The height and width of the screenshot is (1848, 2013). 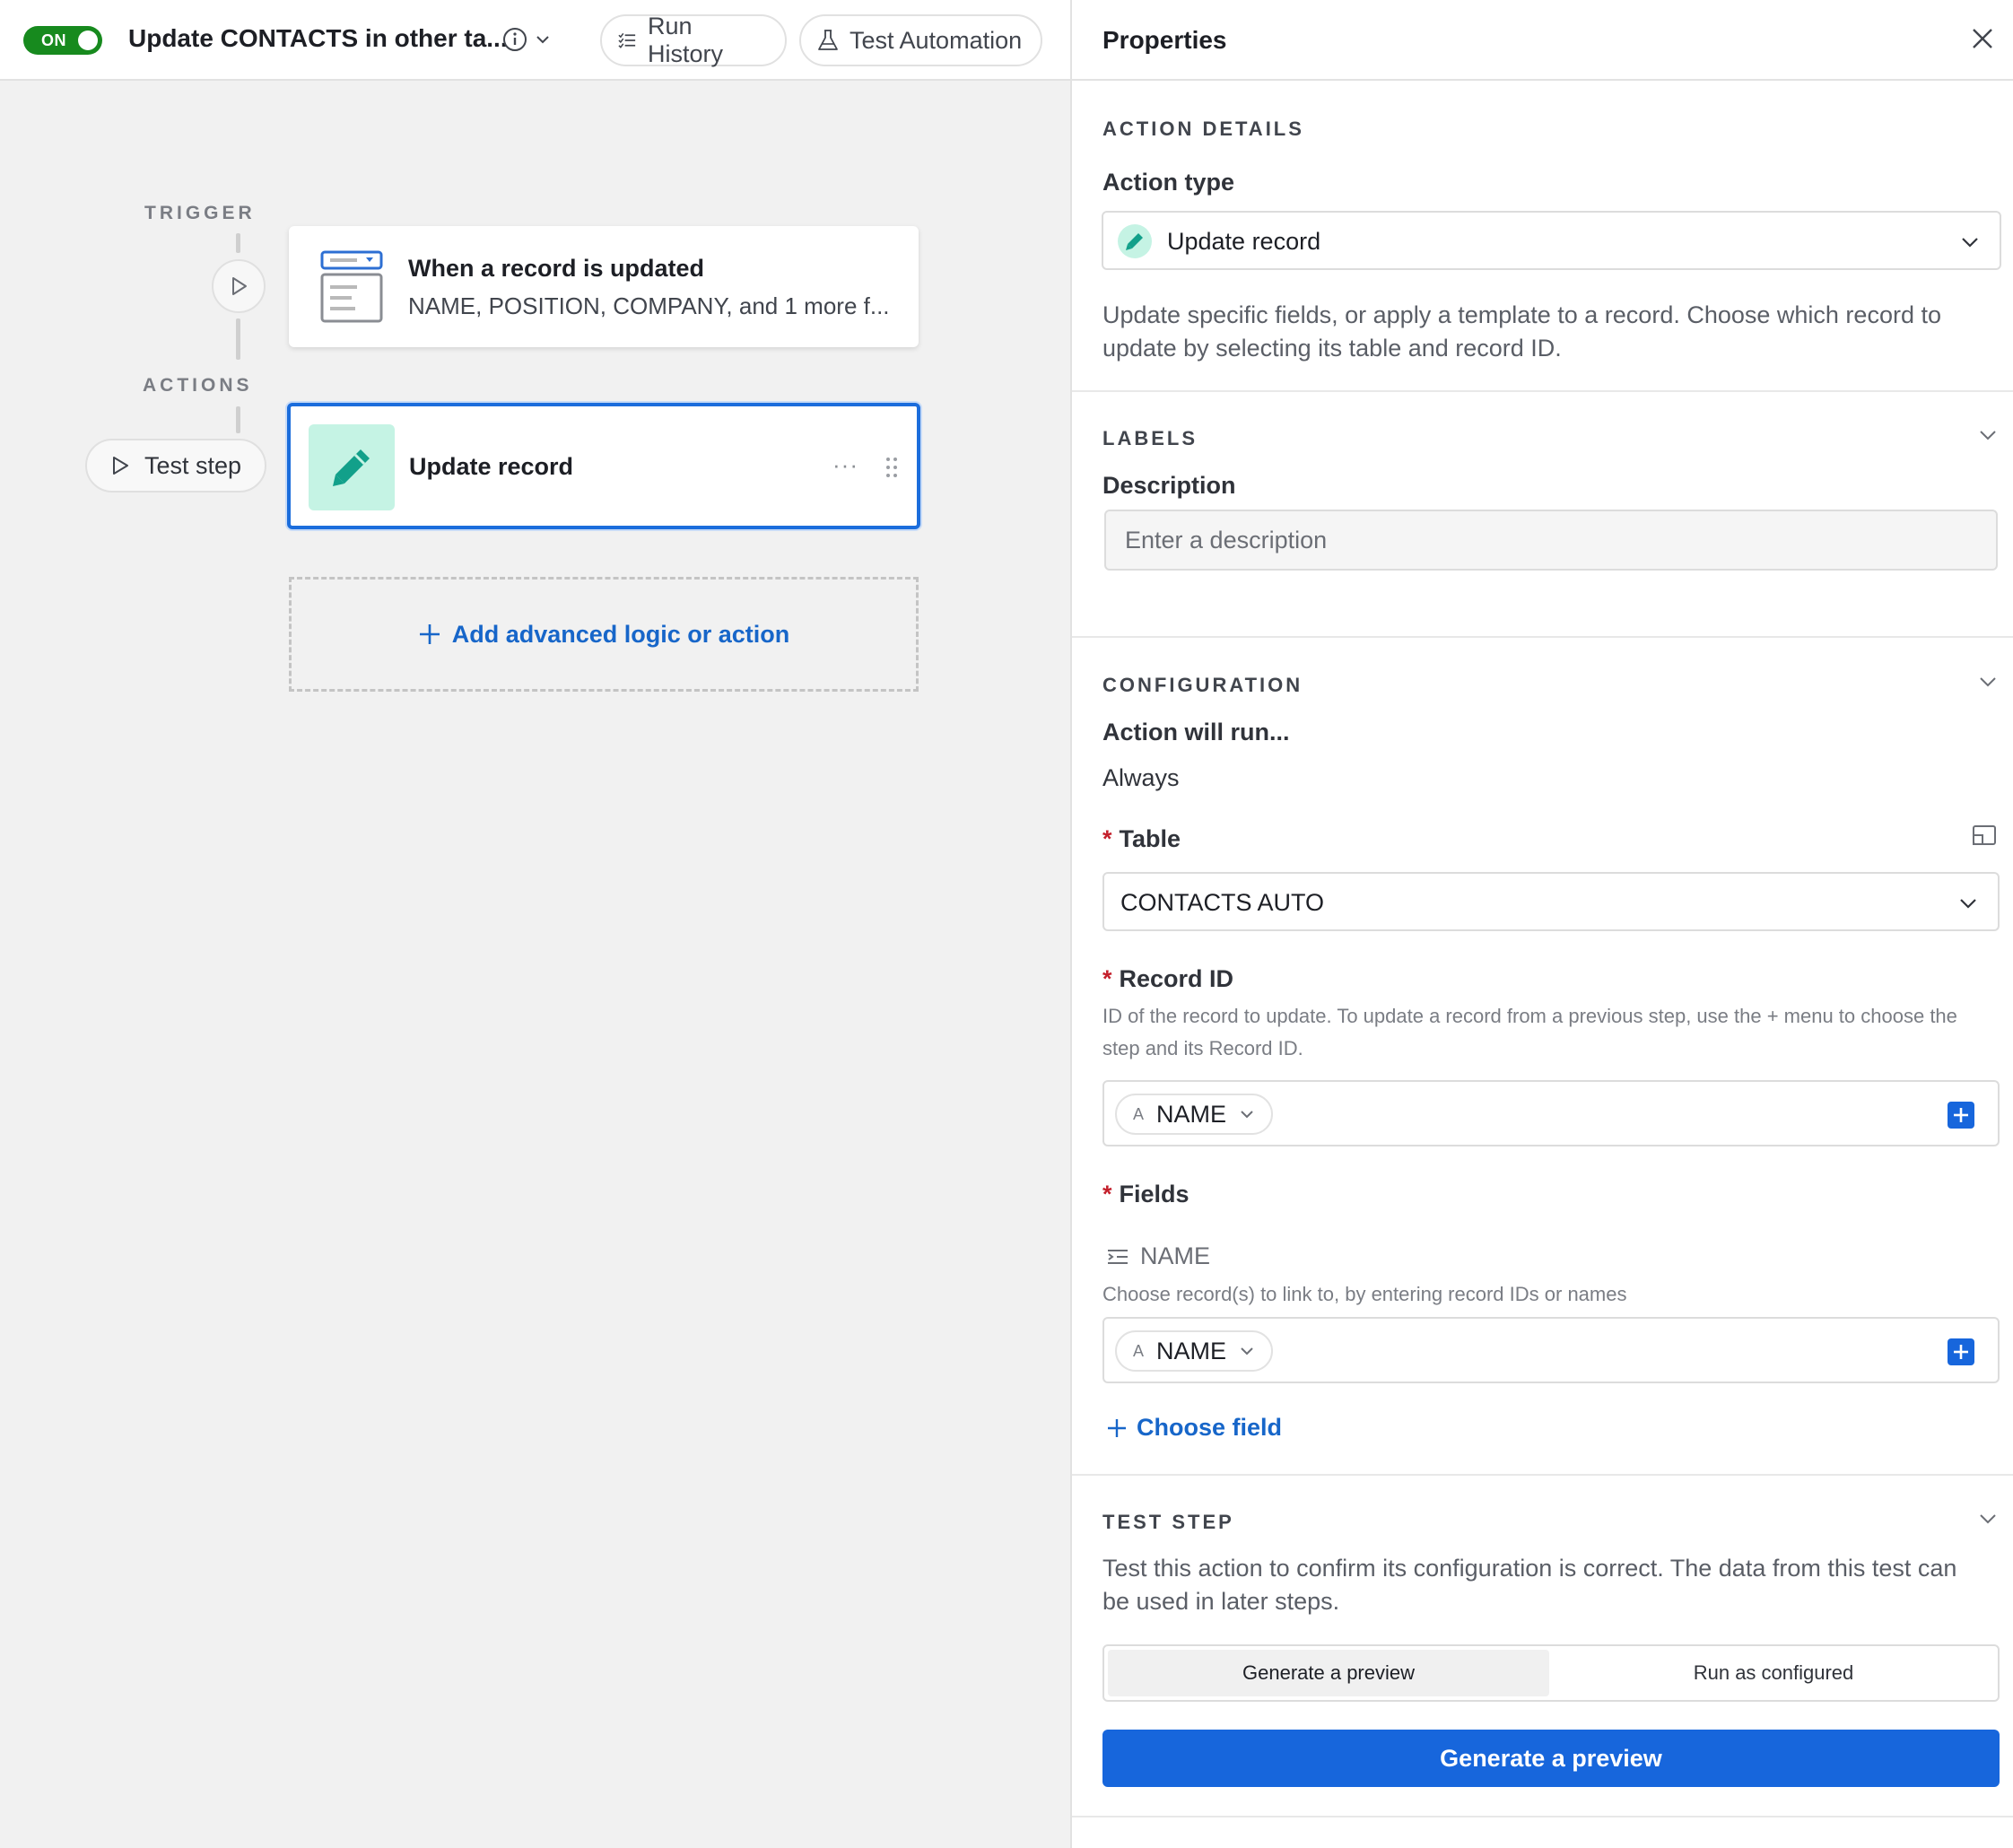 What do you see at coordinates (1203, 129) in the screenshot?
I see `action-details-section-title: ACTION DETAILS` at bounding box center [1203, 129].